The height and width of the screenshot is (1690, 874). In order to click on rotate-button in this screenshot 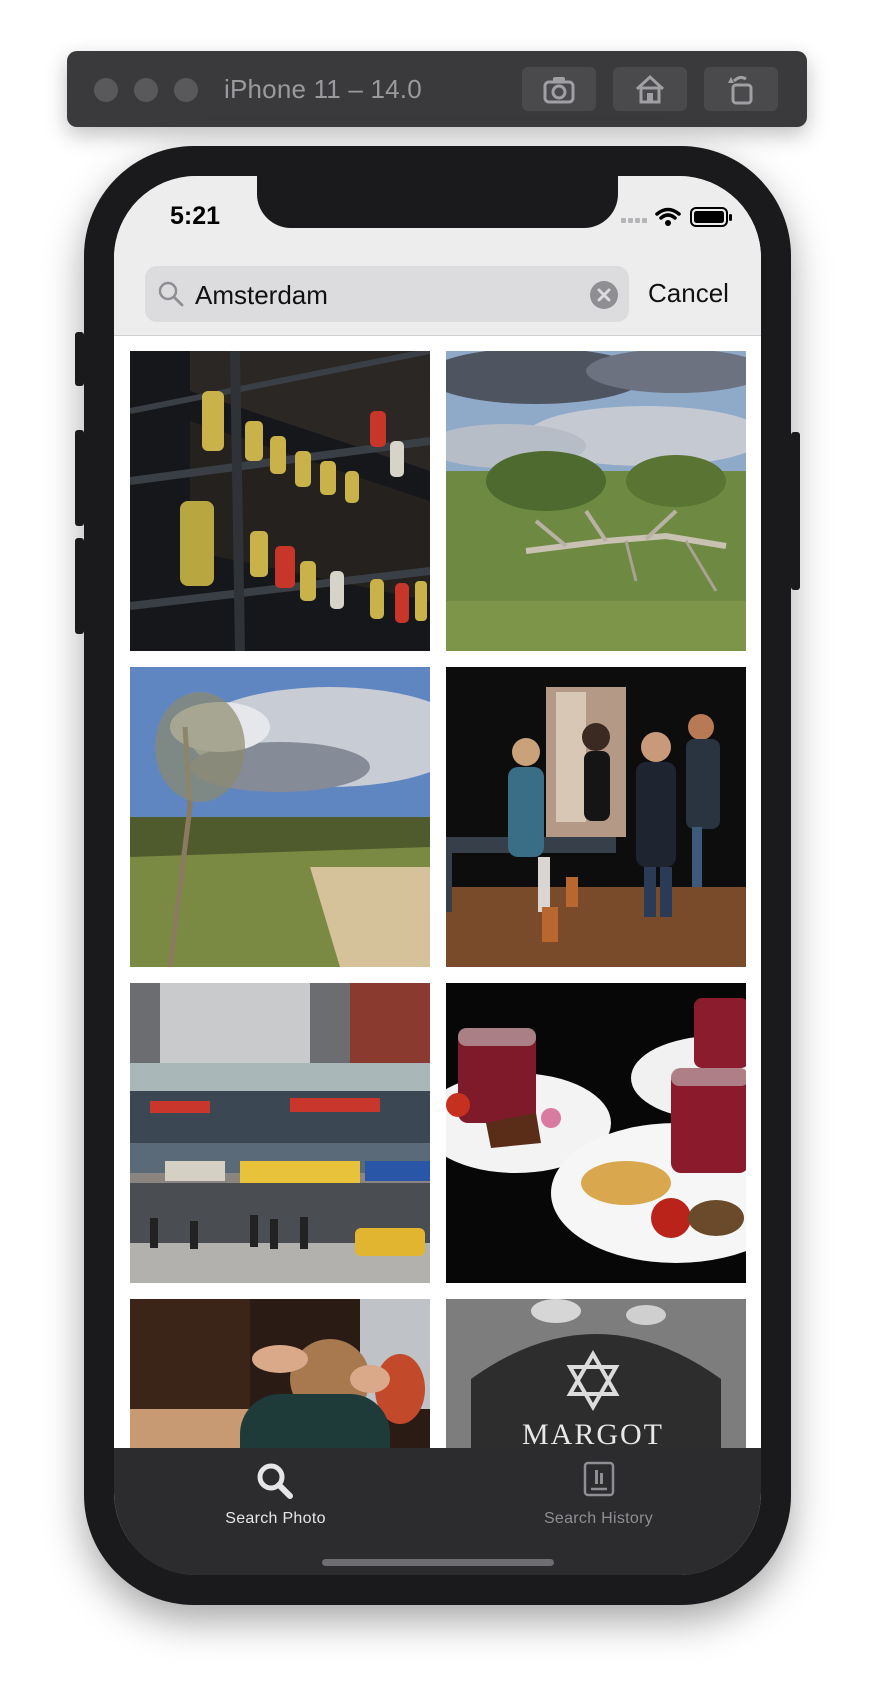, I will do `click(741, 89)`.